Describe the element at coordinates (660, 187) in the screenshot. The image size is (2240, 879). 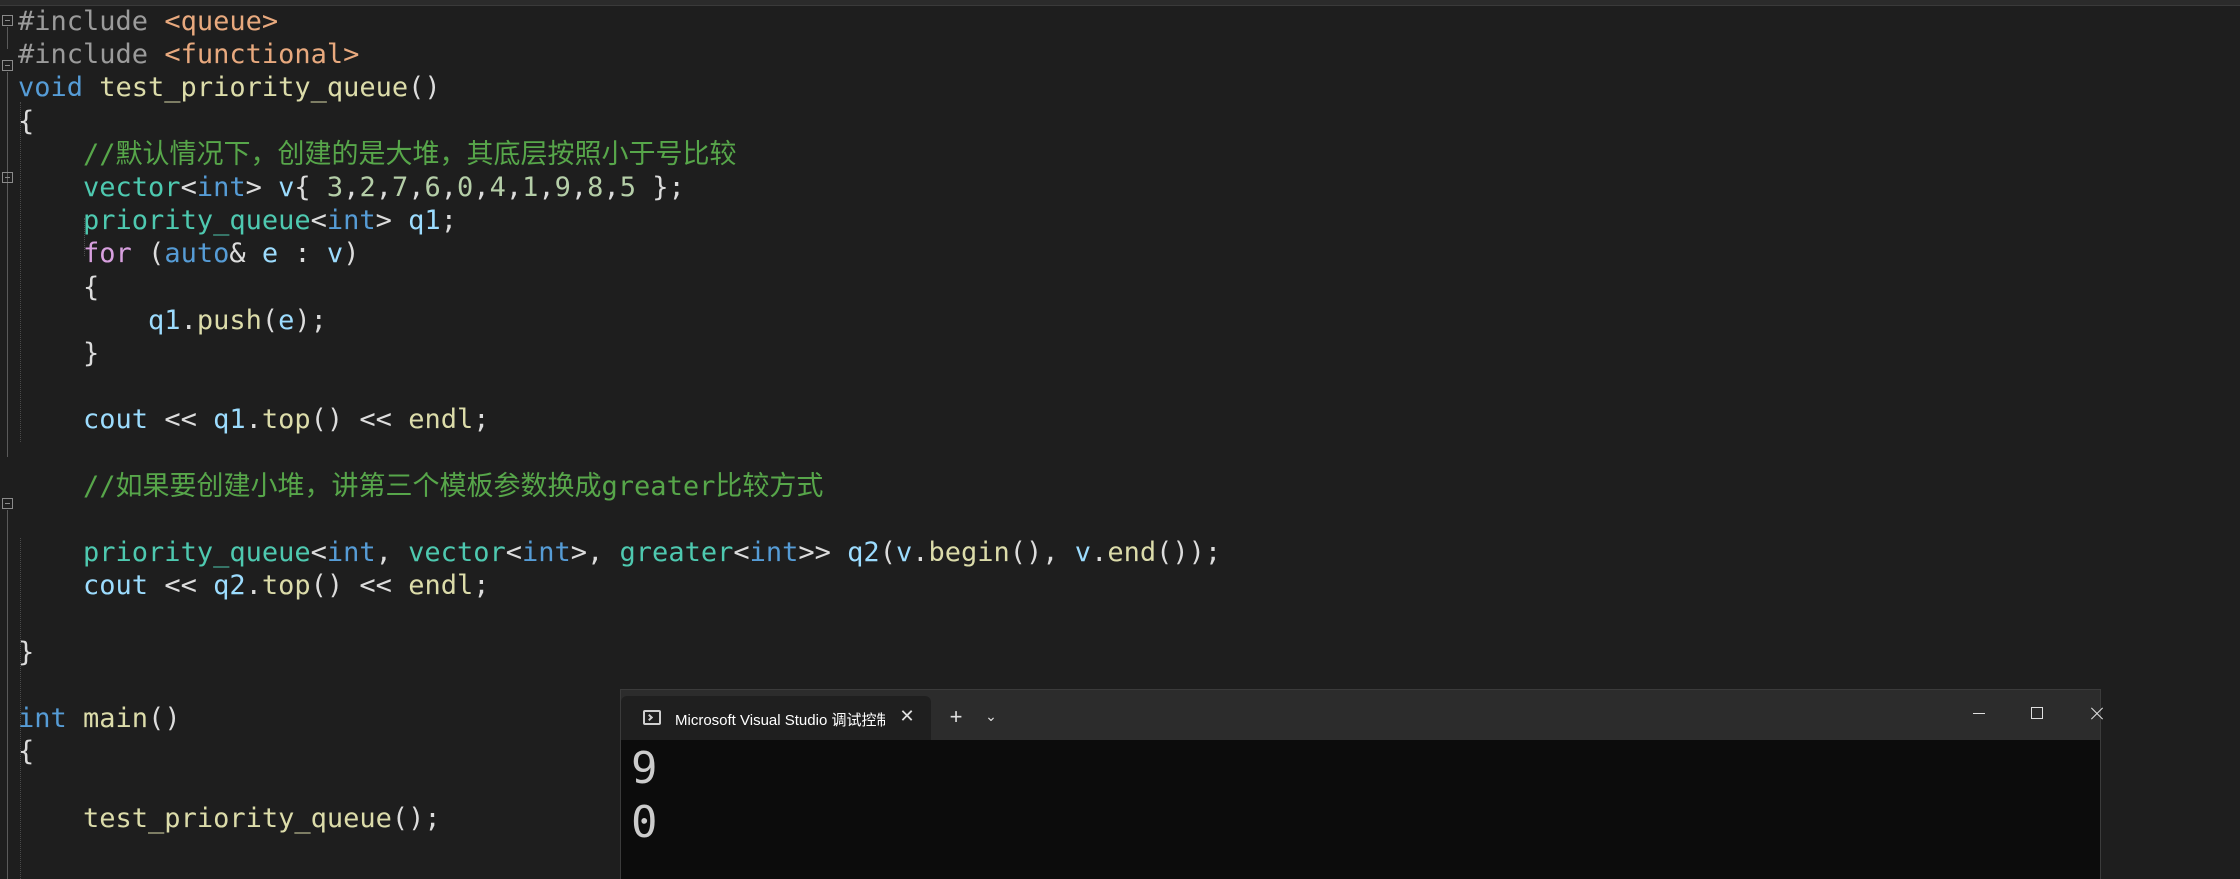
I see `code-token: };` at that location.